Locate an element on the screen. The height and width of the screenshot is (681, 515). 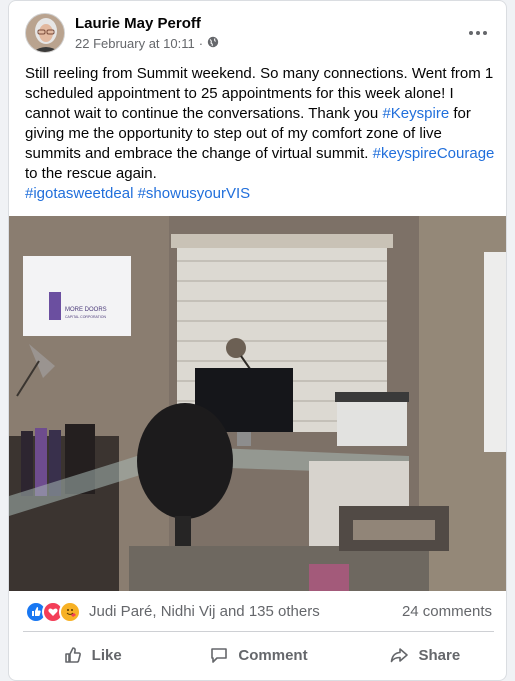
comments-count: 24 comments is located at coordinates (447, 611).